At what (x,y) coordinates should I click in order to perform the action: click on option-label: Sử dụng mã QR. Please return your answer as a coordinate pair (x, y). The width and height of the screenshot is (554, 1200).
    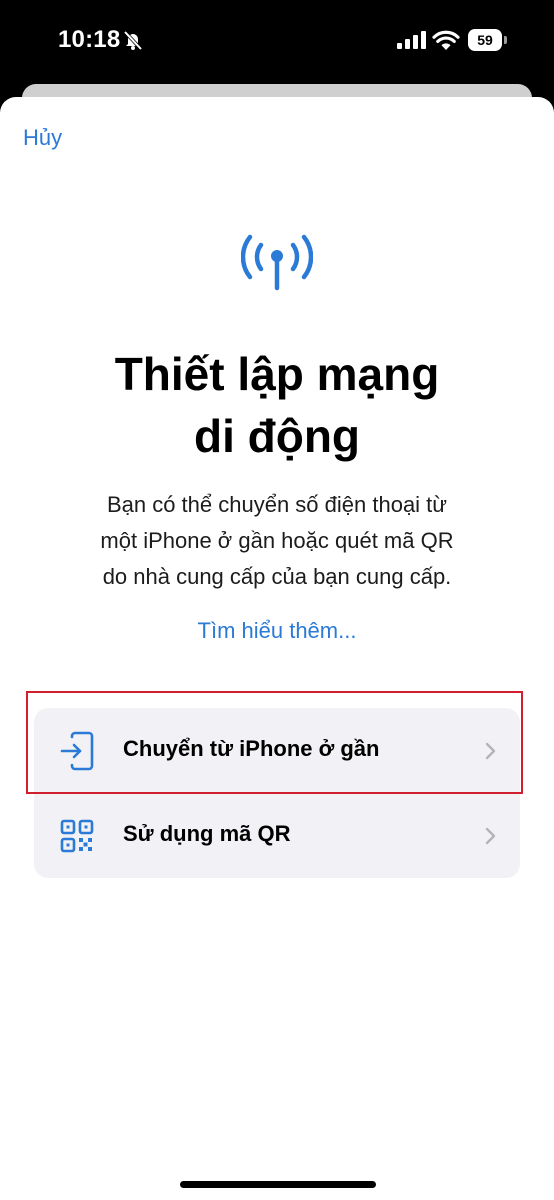
    Looking at the image, I should click on (207, 833).